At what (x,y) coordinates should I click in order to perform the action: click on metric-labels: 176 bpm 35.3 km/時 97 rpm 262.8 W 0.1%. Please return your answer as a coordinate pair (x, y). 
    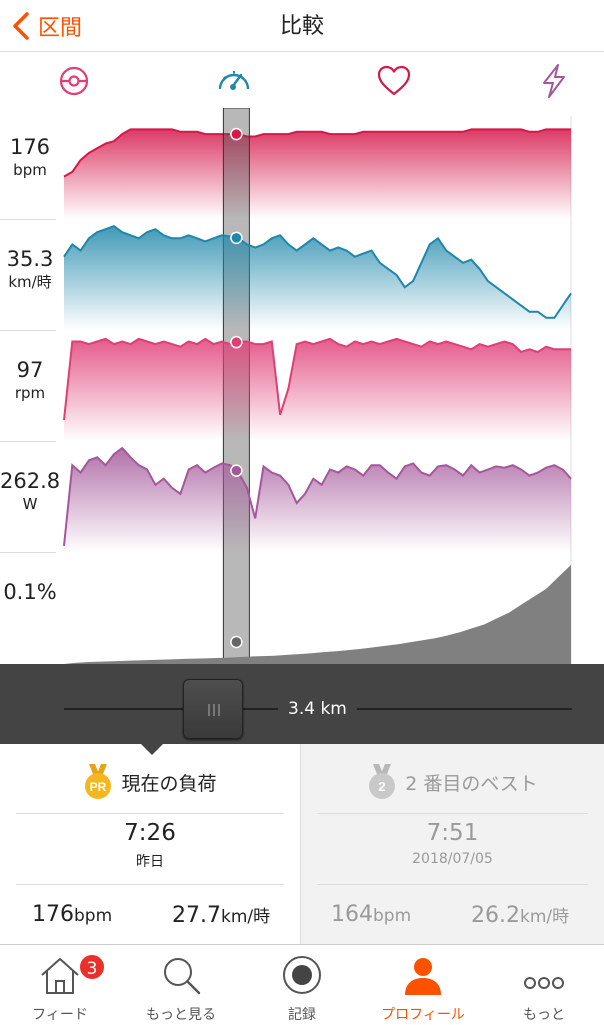
    Looking at the image, I should click on (30, 386).